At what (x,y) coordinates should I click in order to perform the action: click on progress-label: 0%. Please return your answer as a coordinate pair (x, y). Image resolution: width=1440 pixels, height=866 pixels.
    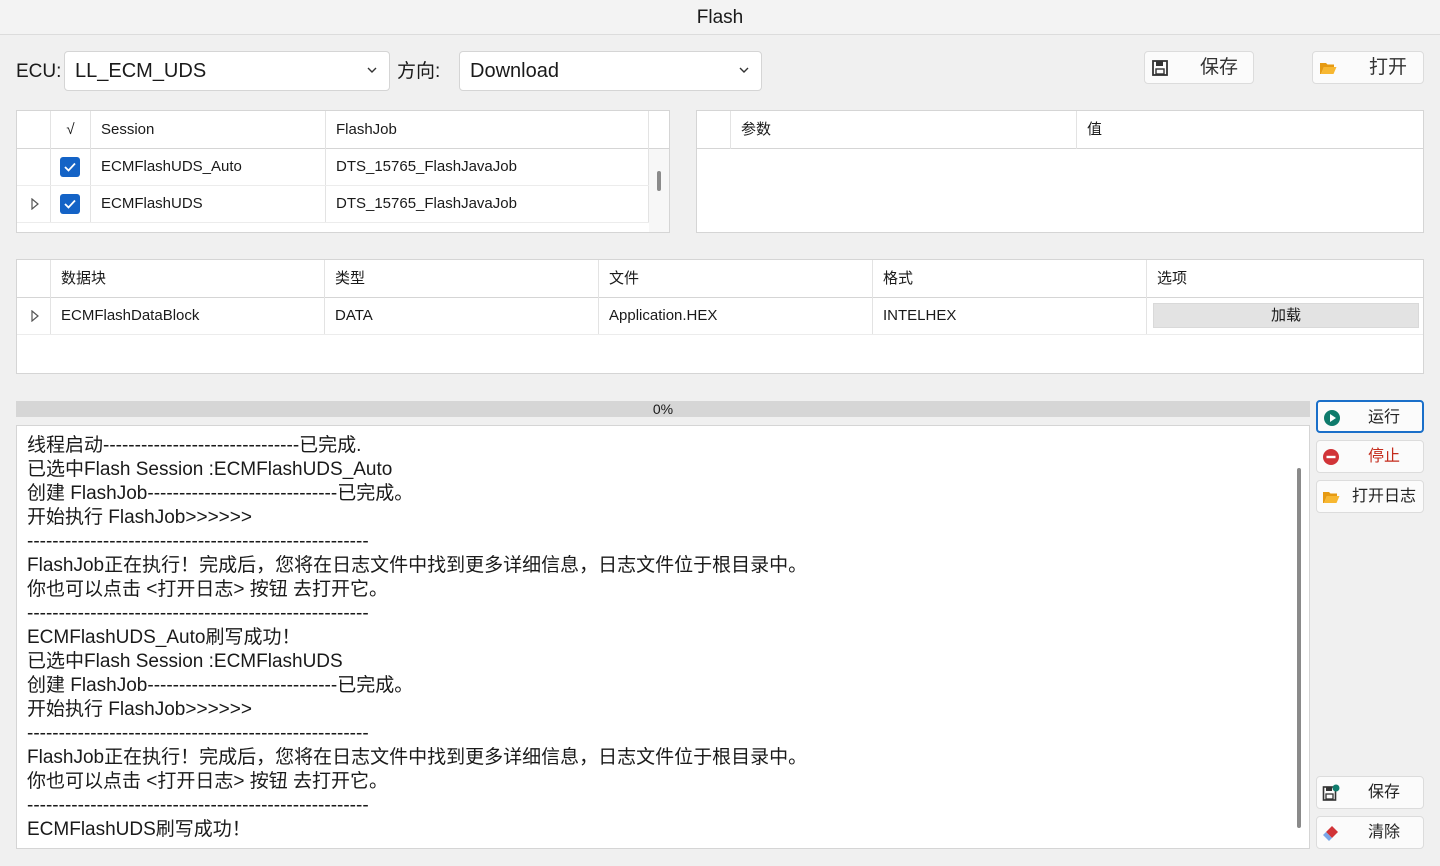
    Looking at the image, I should click on (663, 409).